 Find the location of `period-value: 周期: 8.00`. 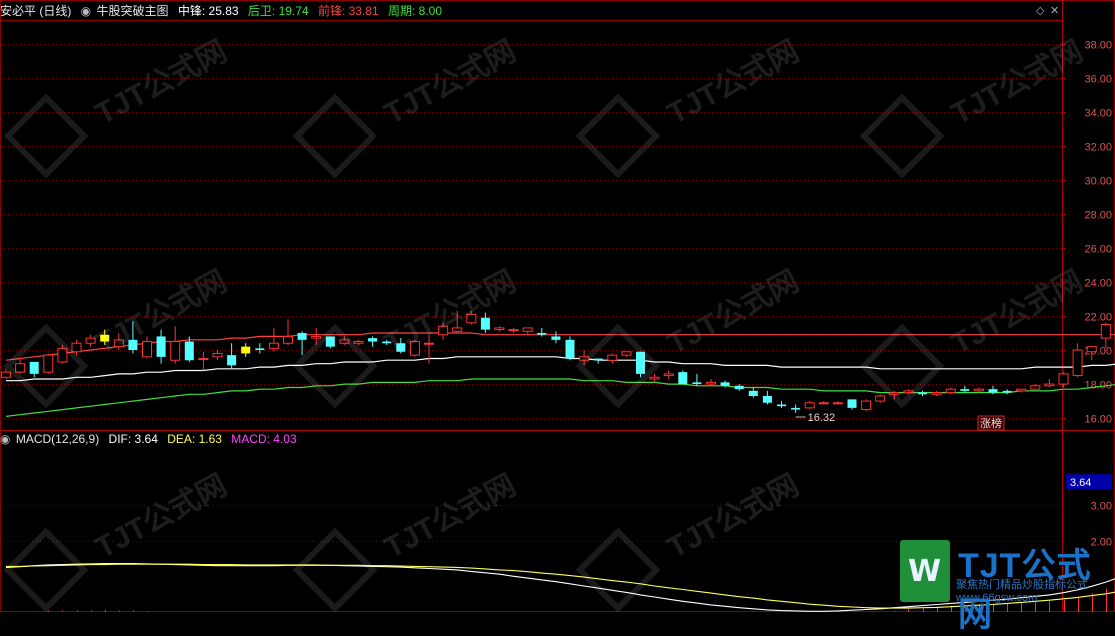

period-value: 周期: 8.00 is located at coordinates (415, 11).